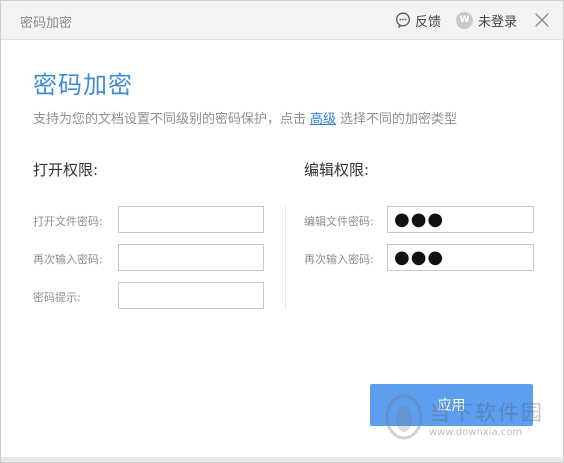  I want to click on dialog-subtitle: 支持为您的文档设置不同级别的密码保护，点击 高级 选择不同的加密类型, so click(245, 117).